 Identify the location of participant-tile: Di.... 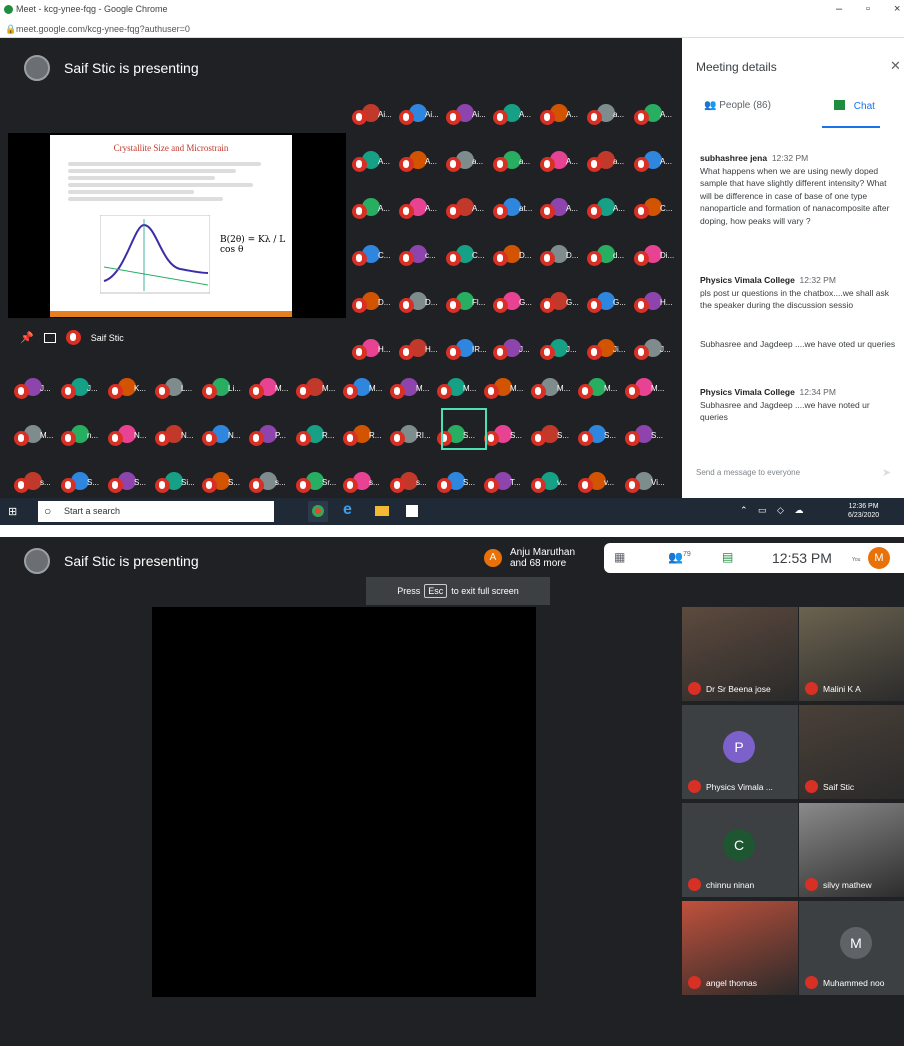
(654, 256).